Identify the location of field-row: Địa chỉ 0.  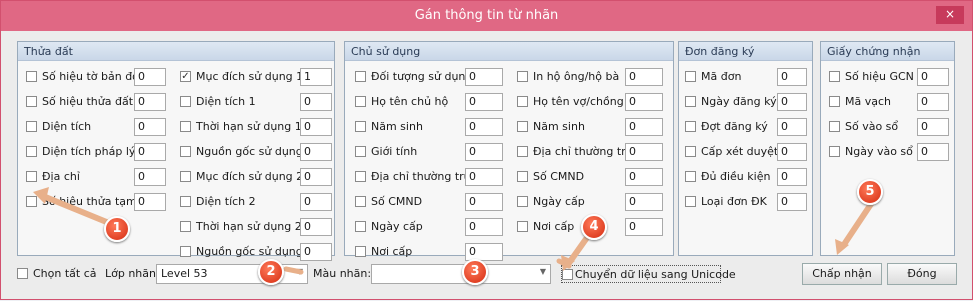
(98, 177).